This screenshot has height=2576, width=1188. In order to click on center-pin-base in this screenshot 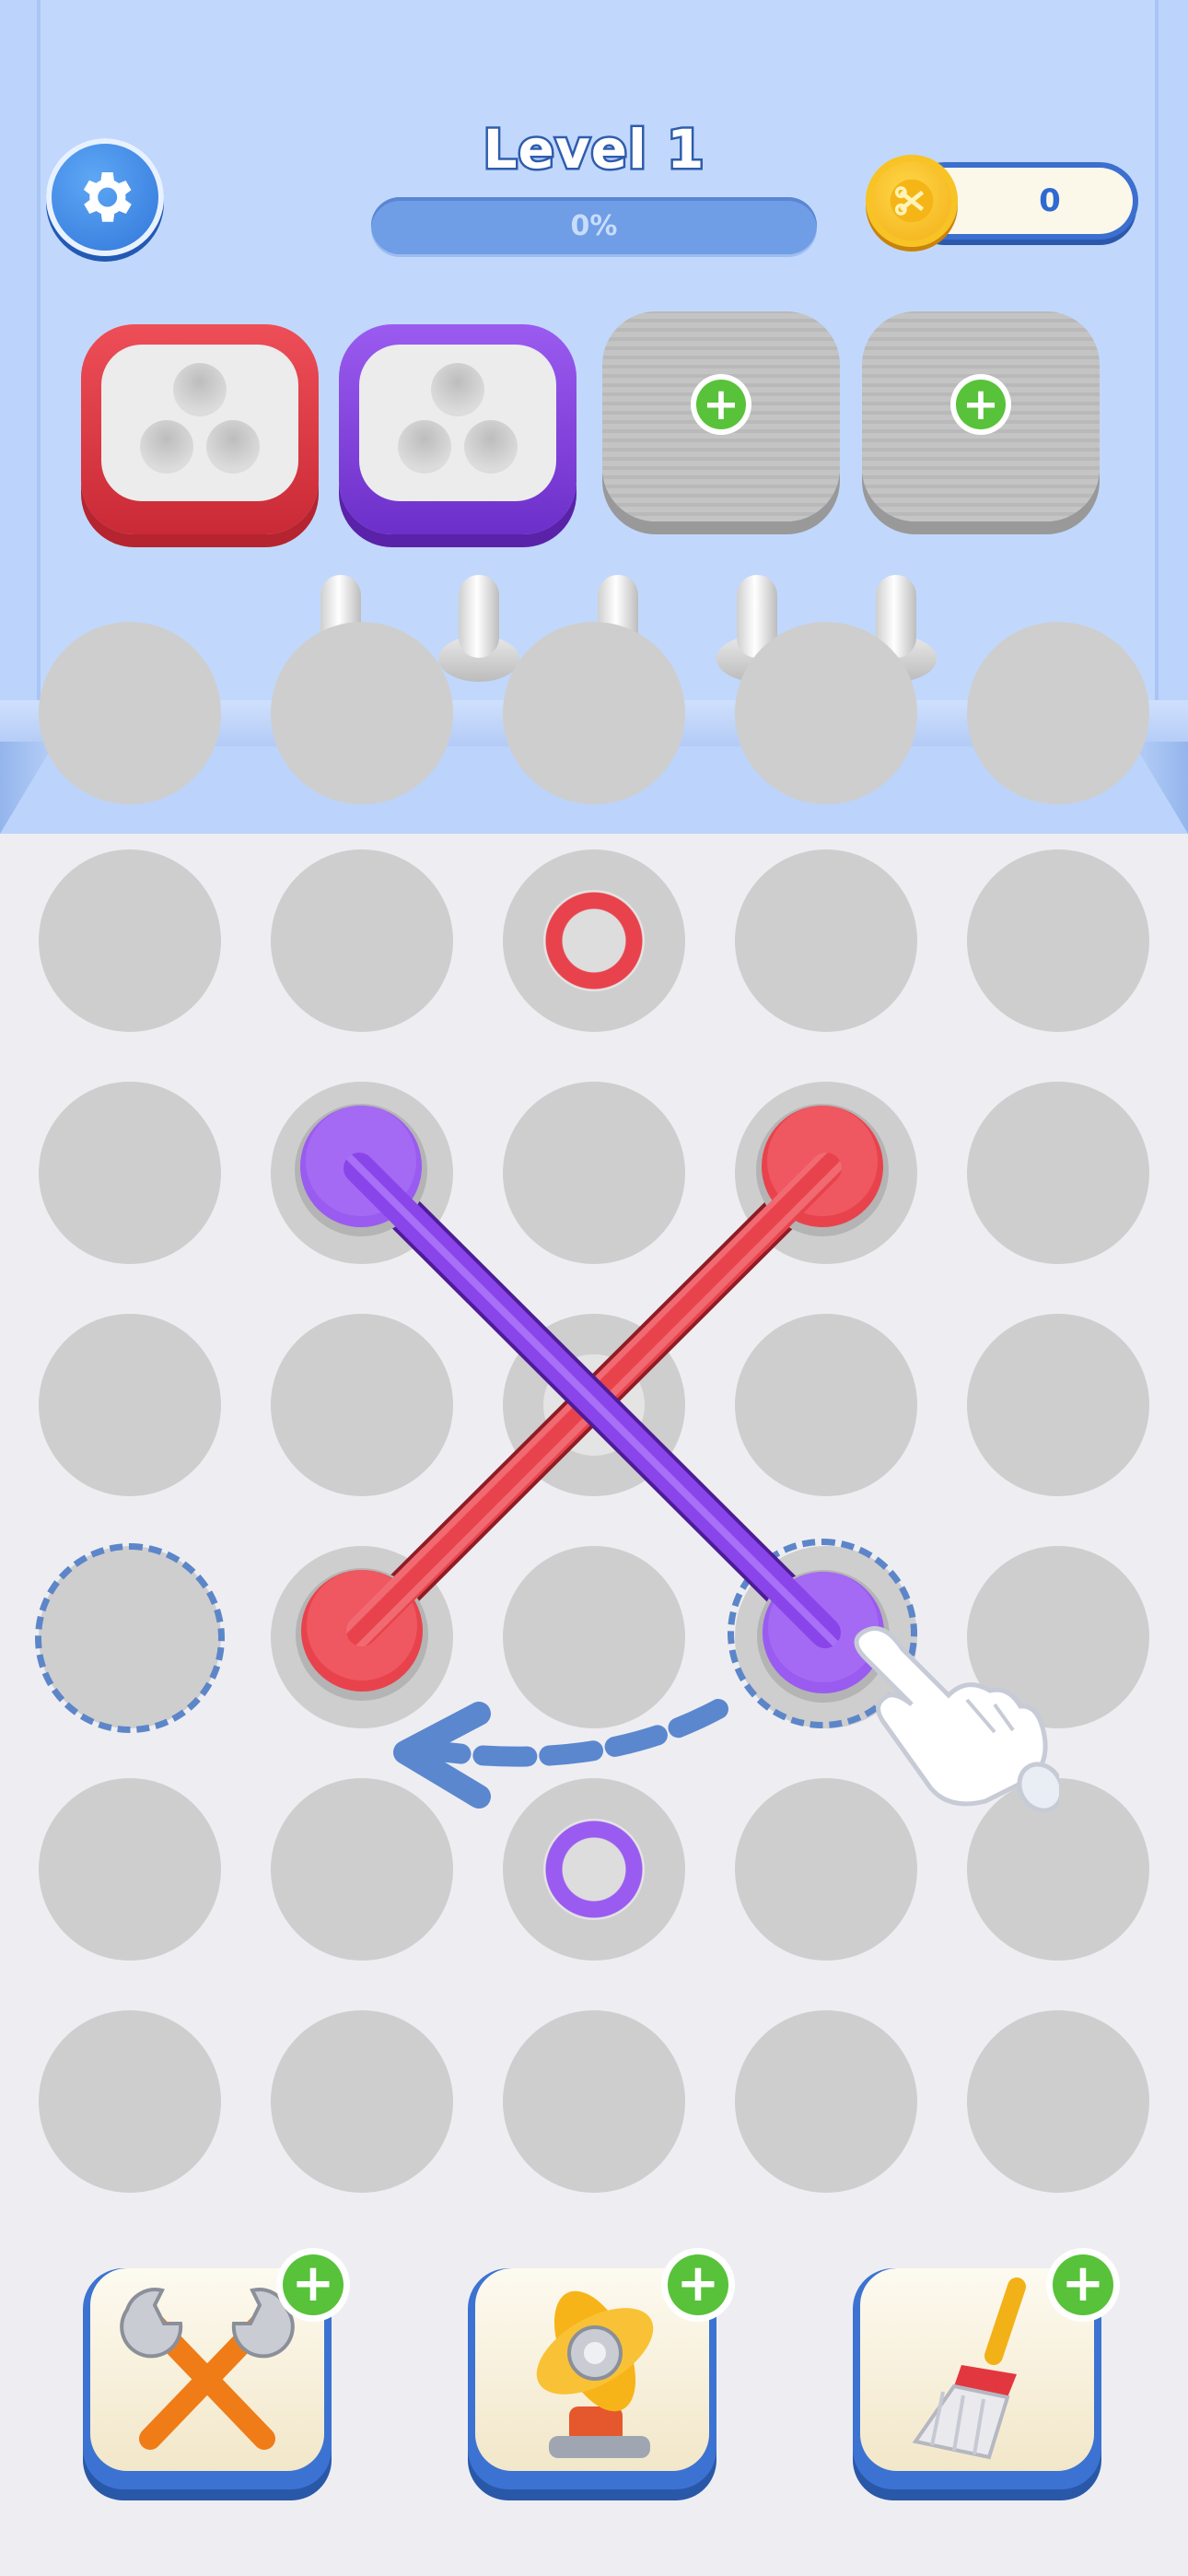, I will do `click(594, 1405)`.